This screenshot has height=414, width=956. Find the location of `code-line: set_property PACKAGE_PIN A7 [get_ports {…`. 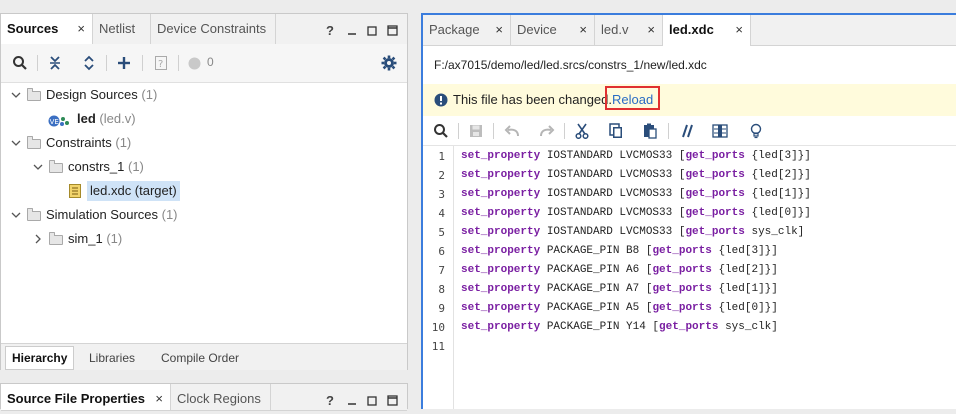

code-line: set_property PACKAGE_PIN A7 [get_ports {… is located at coordinates (619, 289).